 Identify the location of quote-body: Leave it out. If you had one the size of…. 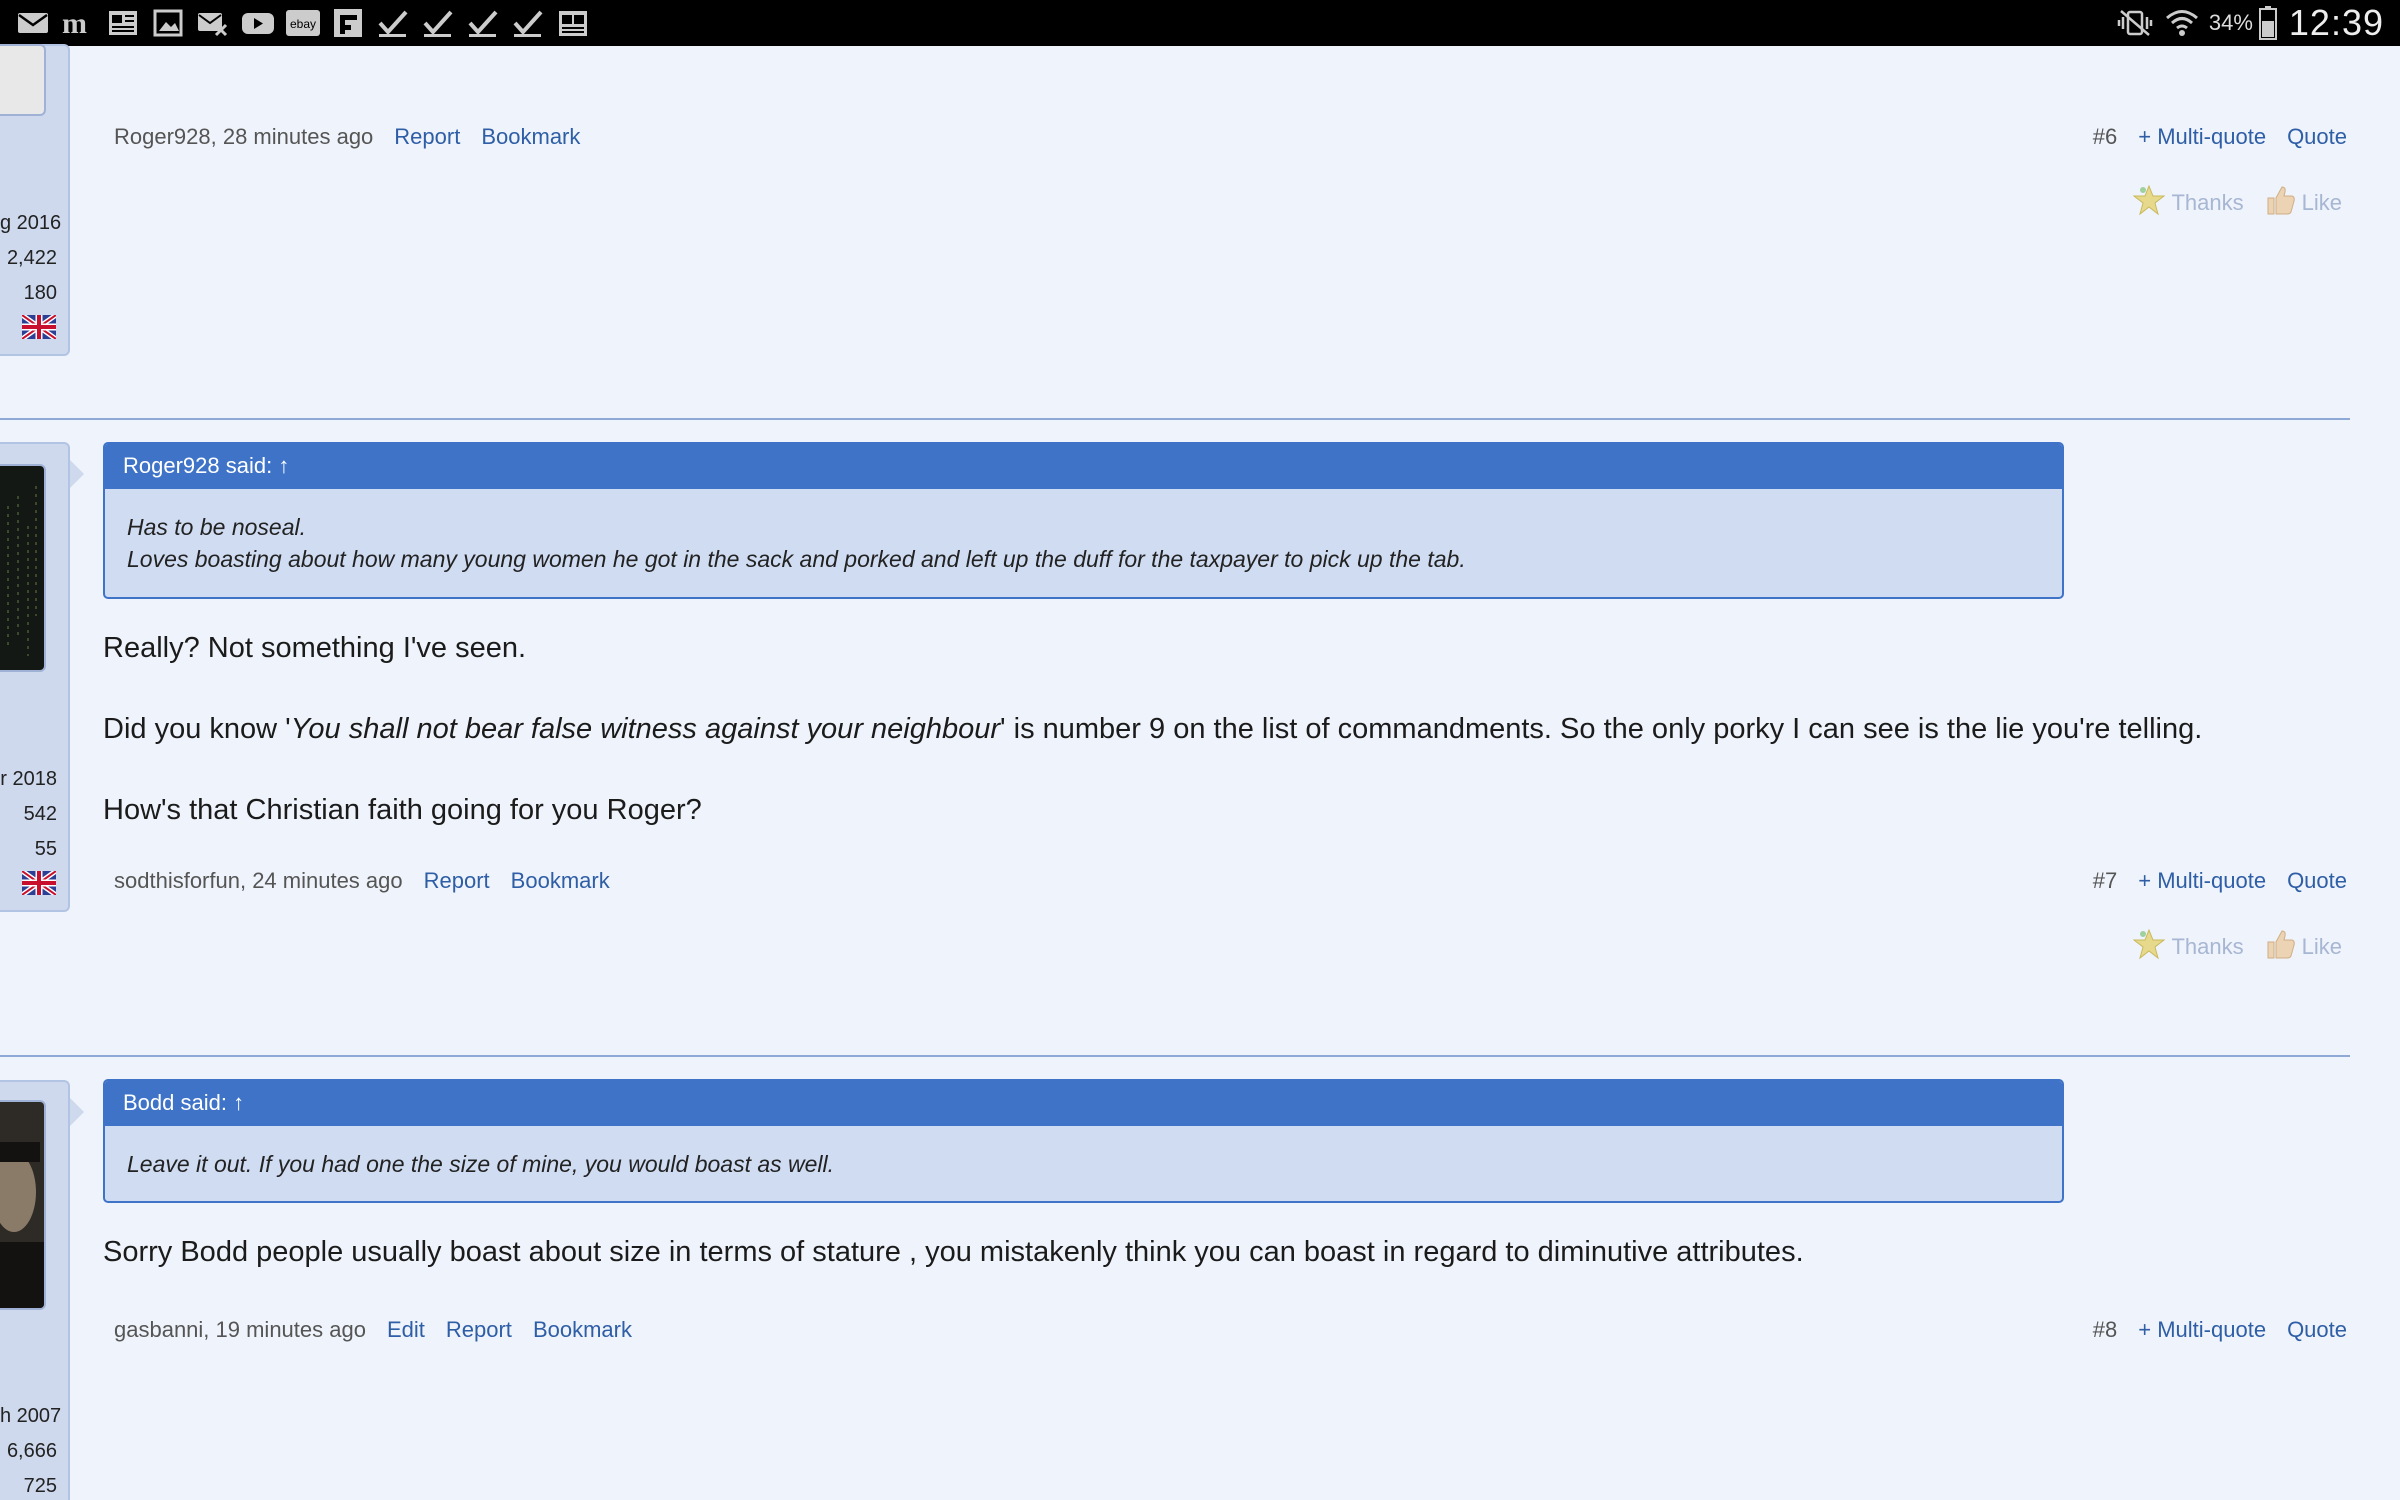
(1083, 1153).